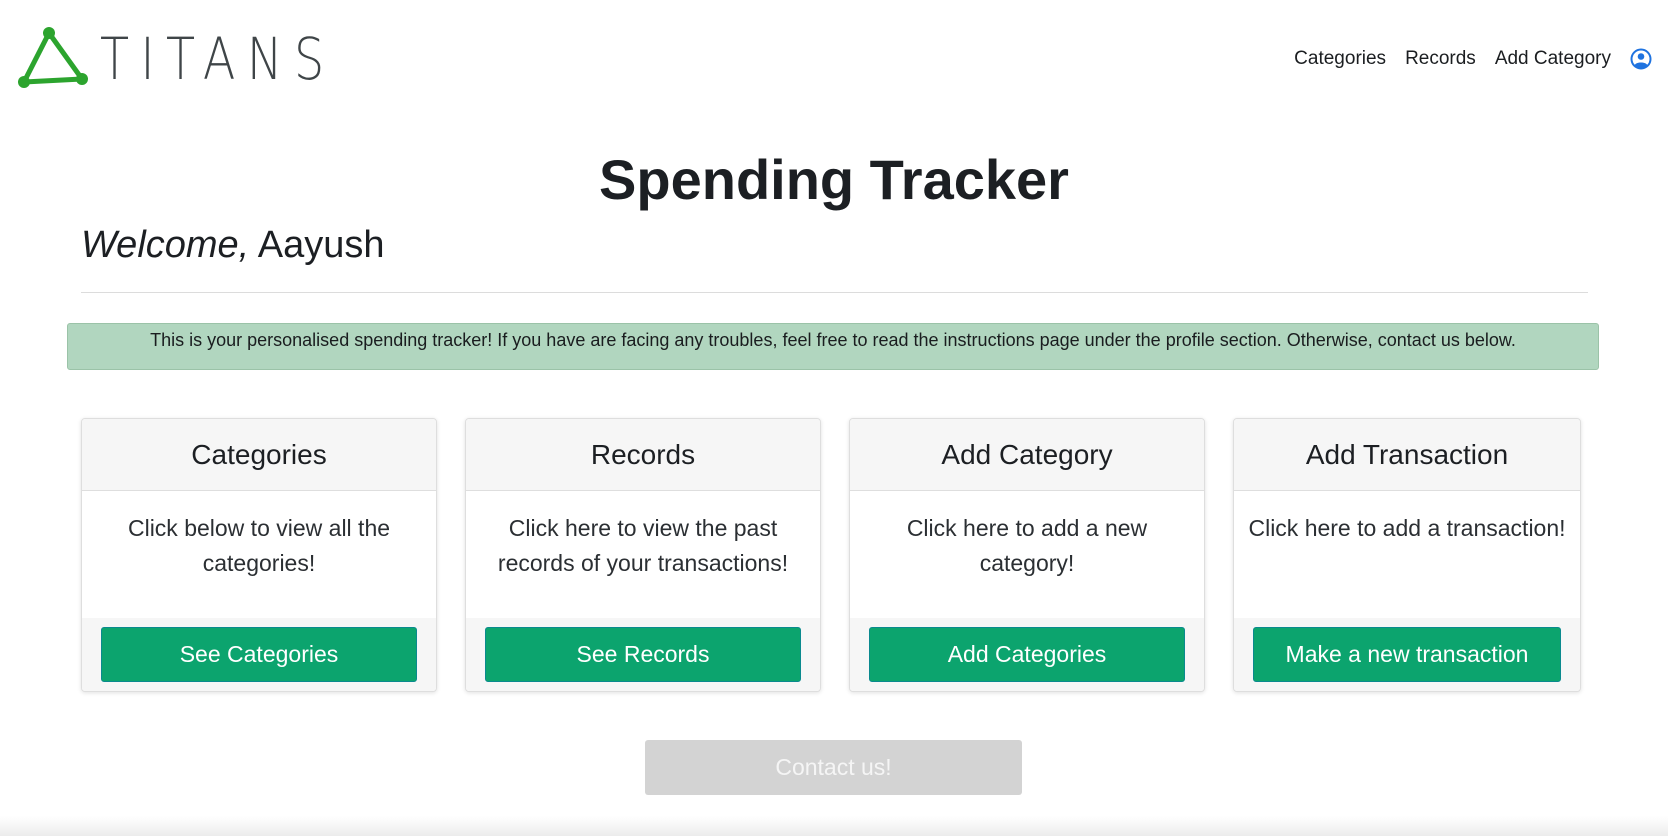 This screenshot has width=1668, height=836. What do you see at coordinates (1340, 59) in the screenshot?
I see `nav-link-categories: Categories` at bounding box center [1340, 59].